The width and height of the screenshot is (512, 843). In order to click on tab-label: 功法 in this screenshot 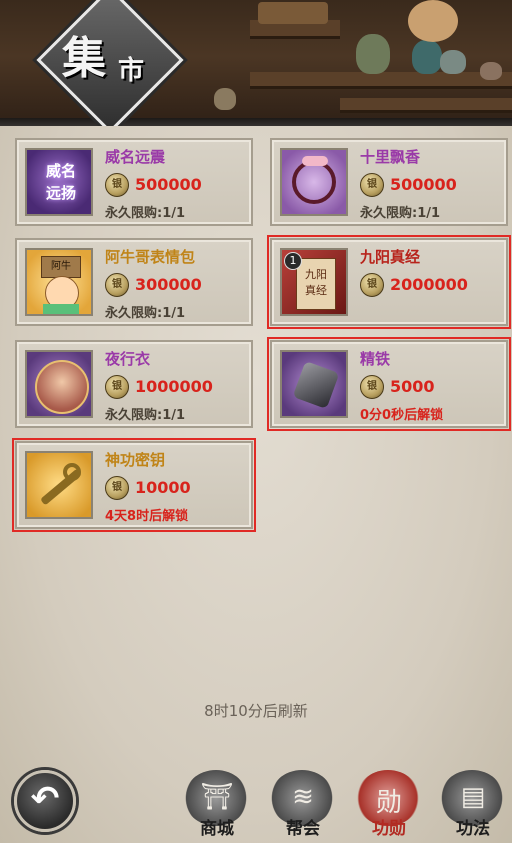, I will do `click(473, 829)`.